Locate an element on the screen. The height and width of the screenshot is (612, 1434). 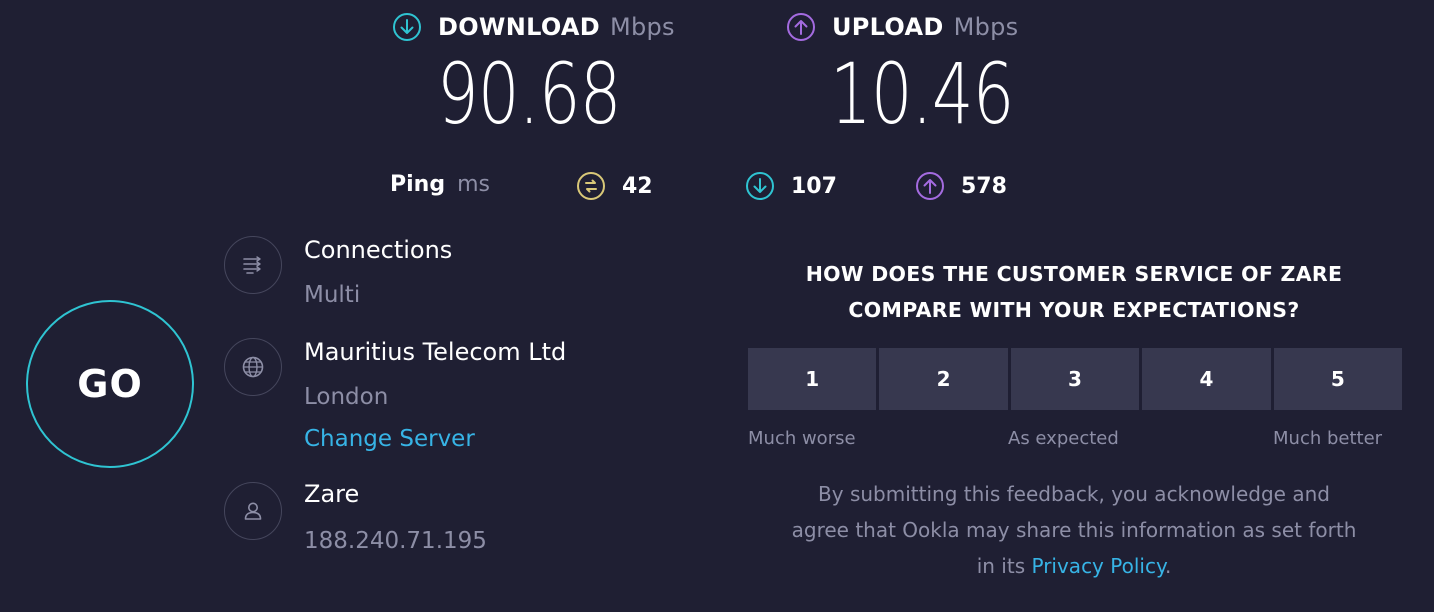
download-header: DOWNLOAD Mbps is located at coordinates (533, 27).